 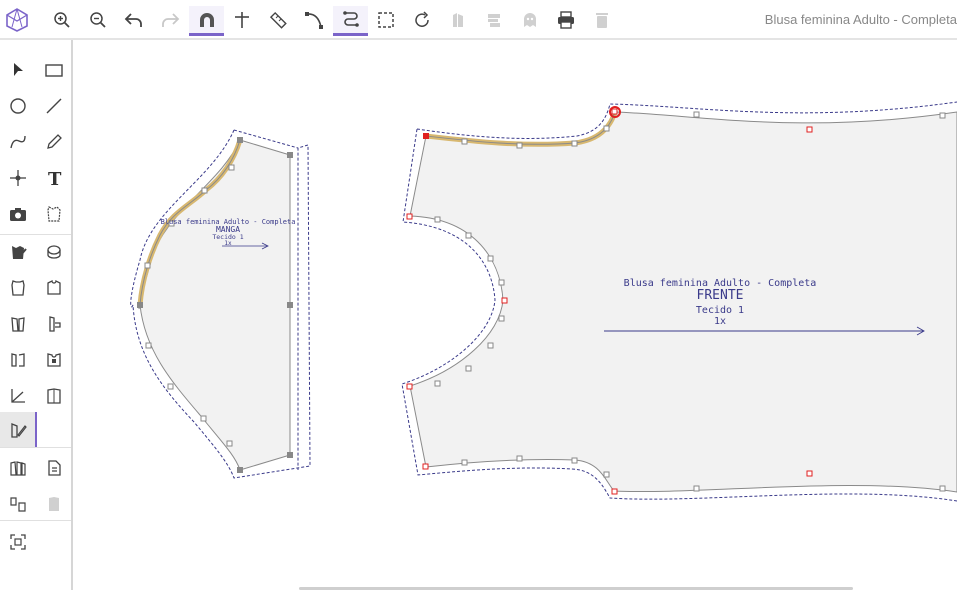 I want to click on trash-icon, so click(x=602, y=20).